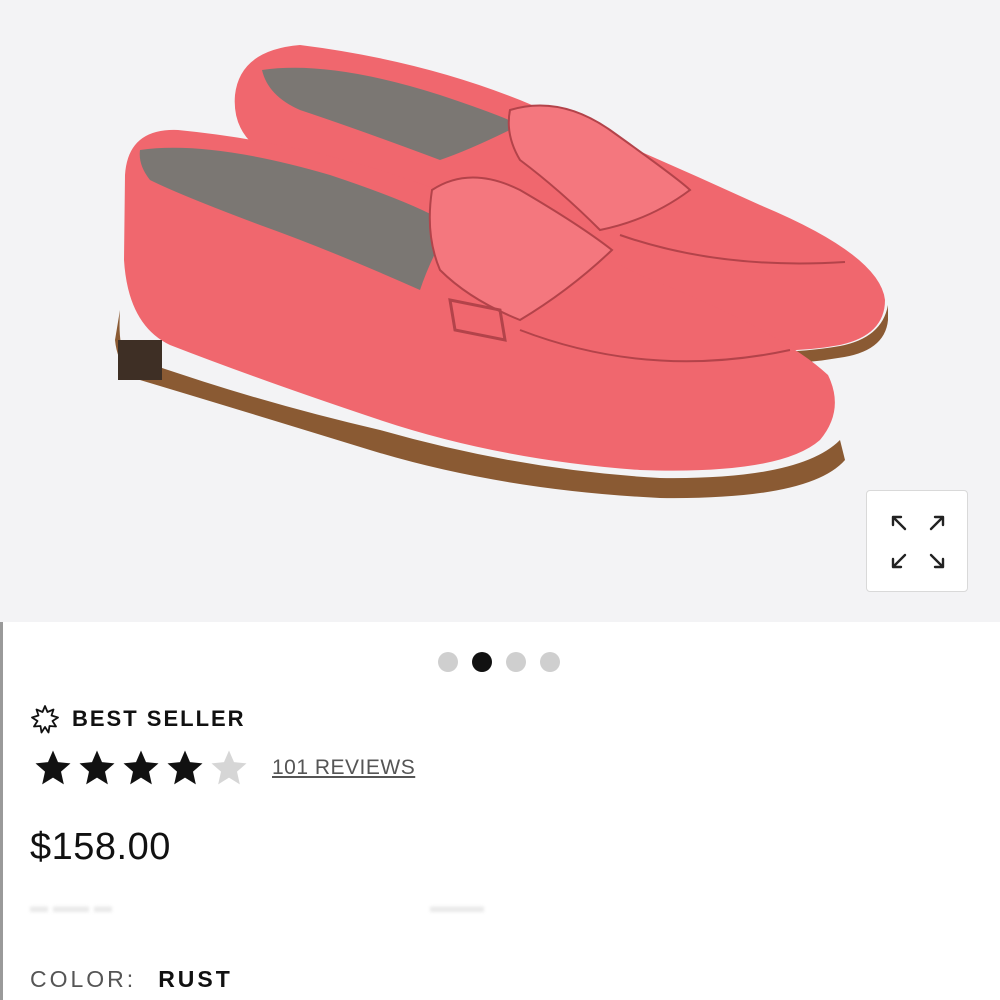  What do you see at coordinates (45, 719) in the screenshot?
I see `starburst-icon` at bounding box center [45, 719].